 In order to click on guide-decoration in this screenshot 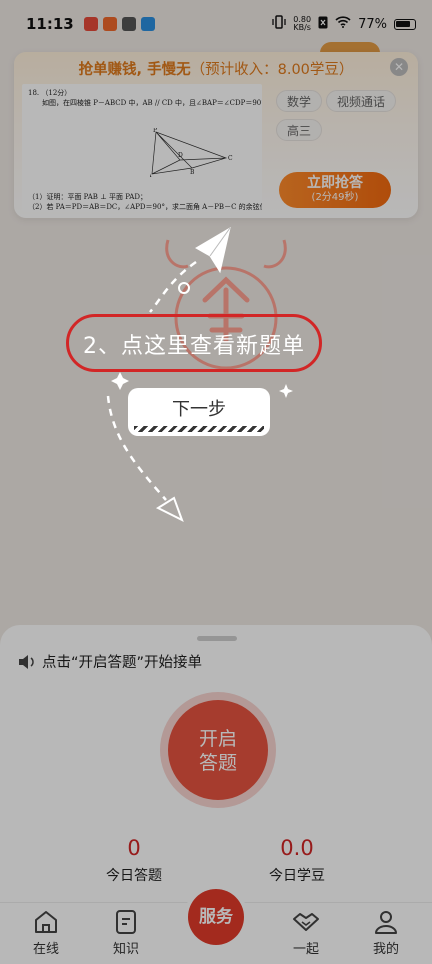, I will do `click(199, 374)`.